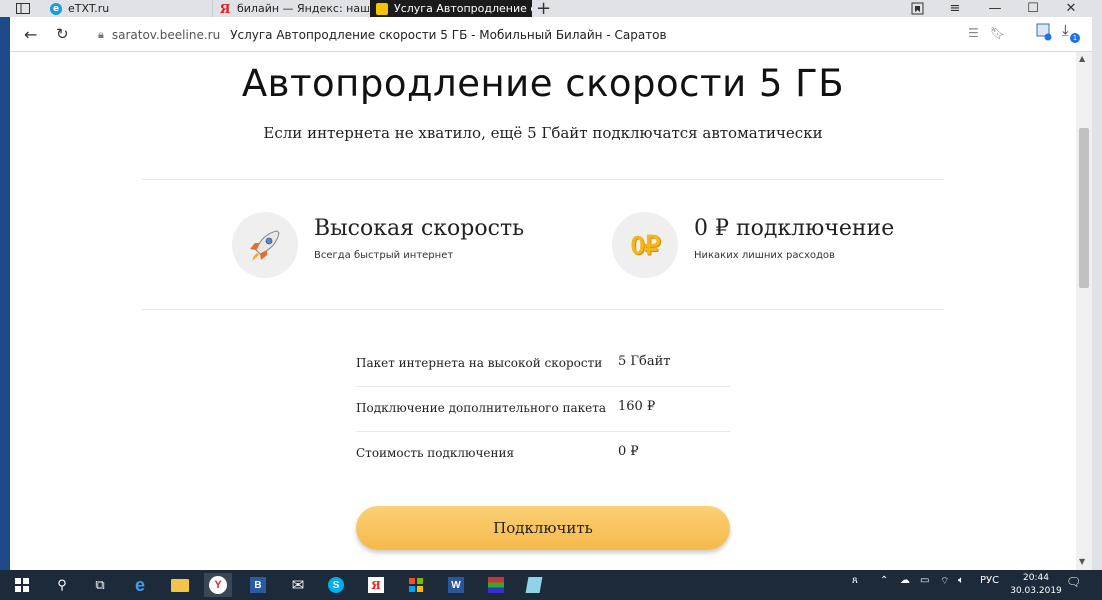 The image size is (1102, 600). What do you see at coordinates (955, 8) in the screenshot?
I see `menu-icon: ≡` at bounding box center [955, 8].